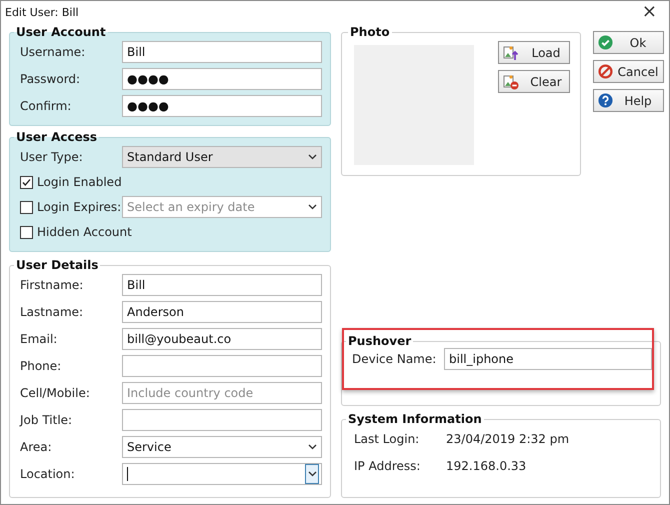 The width and height of the screenshot is (670, 505). What do you see at coordinates (534, 52) in the screenshot?
I see `load-button: Load` at bounding box center [534, 52].